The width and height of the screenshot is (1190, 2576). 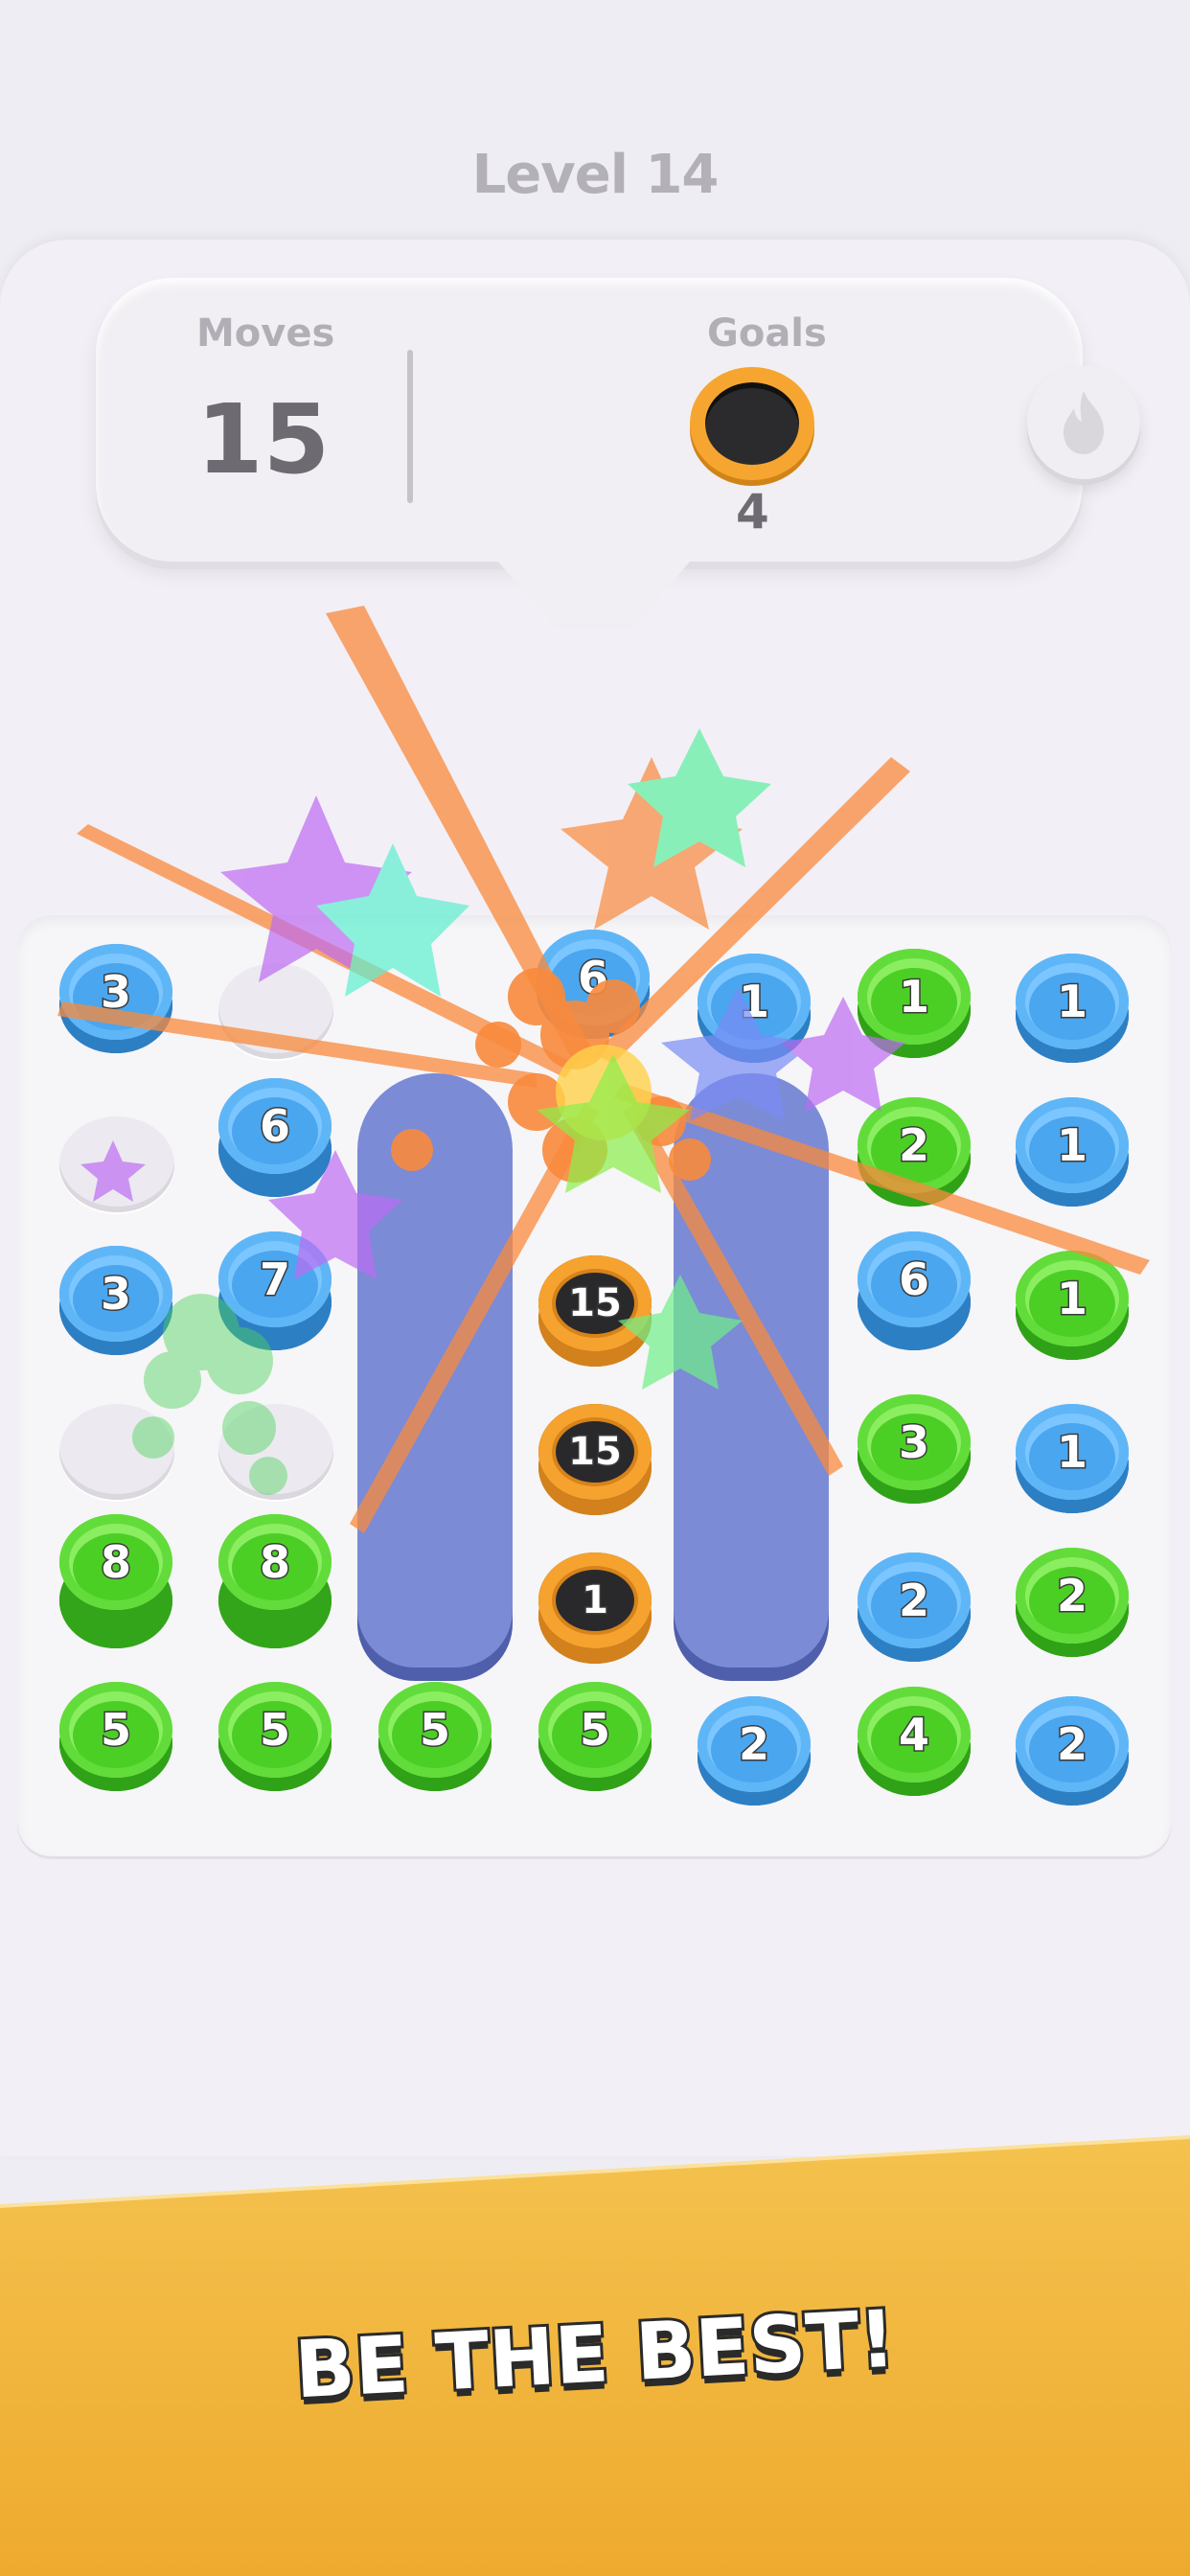 What do you see at coordinates (767, 333) in the screenshot?
I see `goals-label: Goals` at bounding box center [767, 333].